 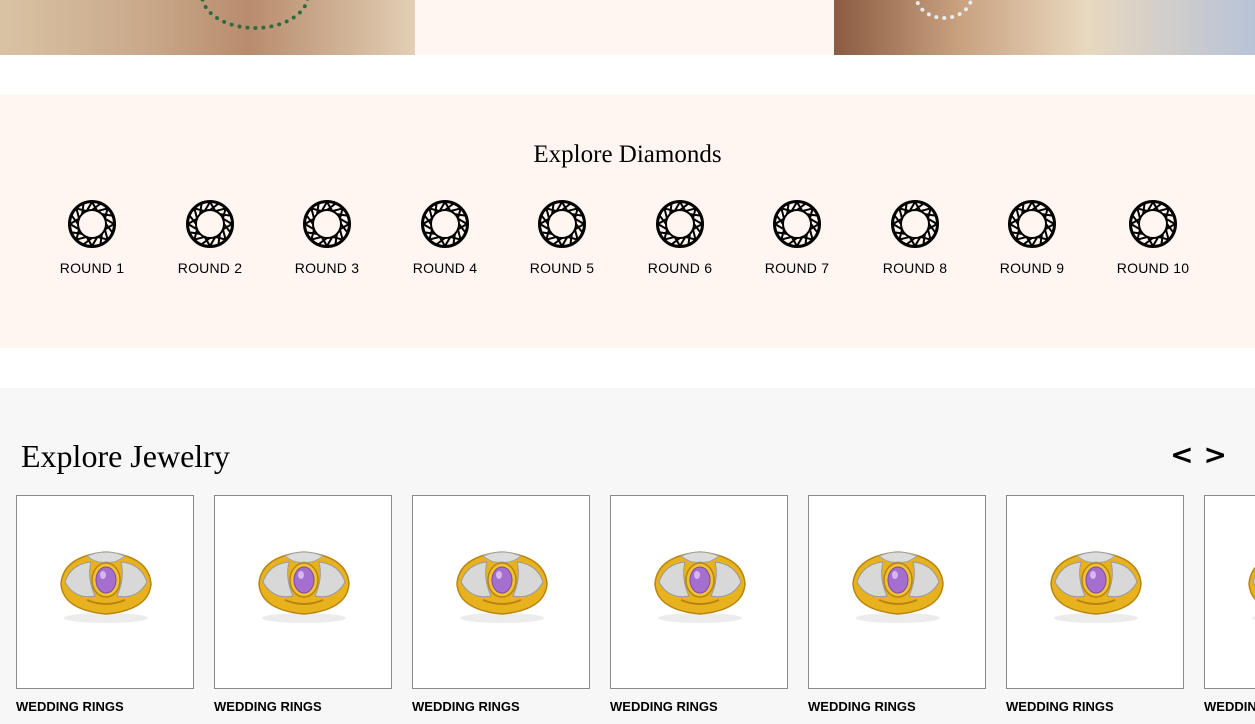 I want to click on diamond-shape-label: ROUND 10, so click(x=1153, y=268).